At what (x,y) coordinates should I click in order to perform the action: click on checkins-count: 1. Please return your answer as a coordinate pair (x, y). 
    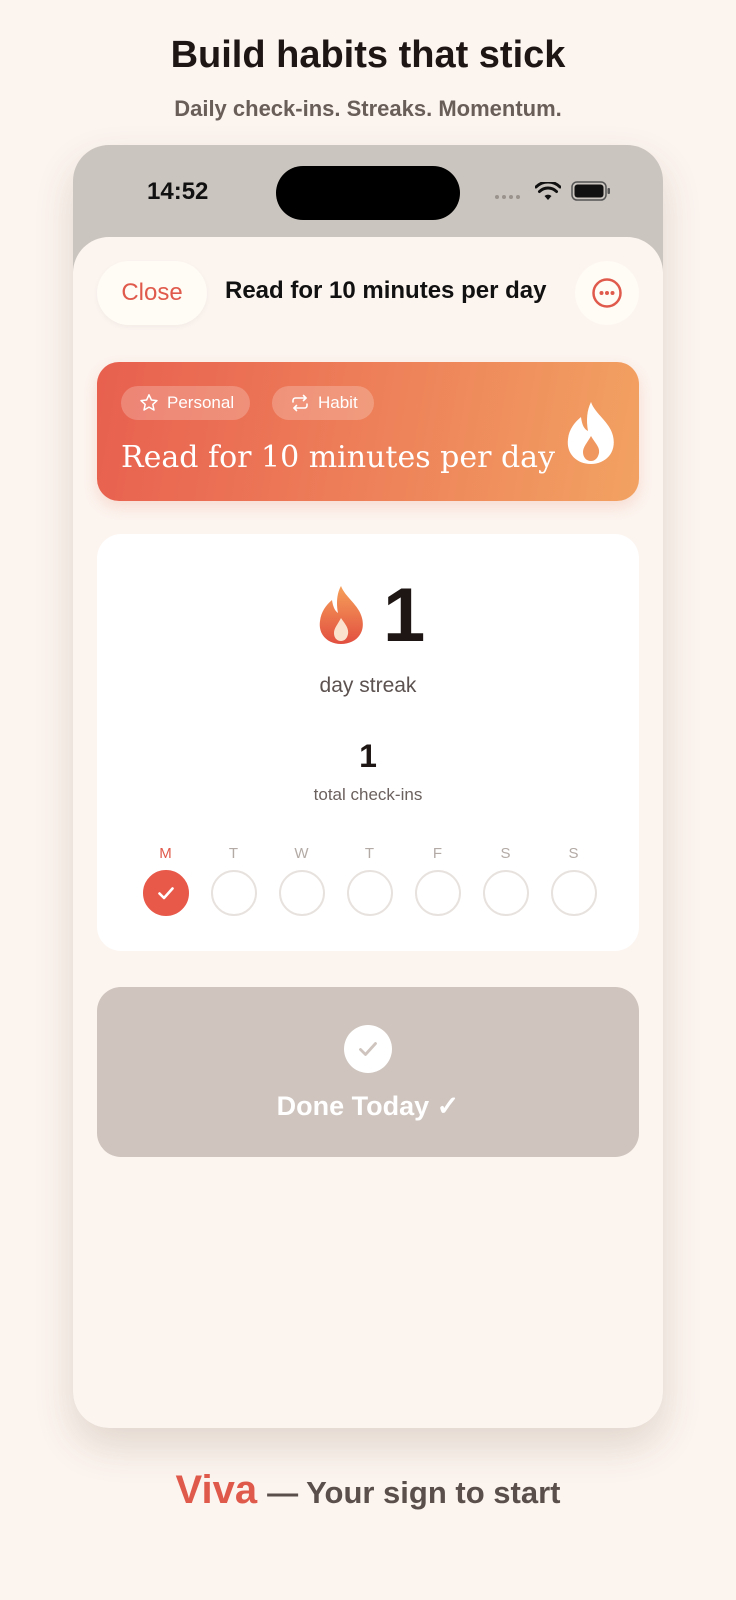
    Looking at the image, I should click on (368, 756).